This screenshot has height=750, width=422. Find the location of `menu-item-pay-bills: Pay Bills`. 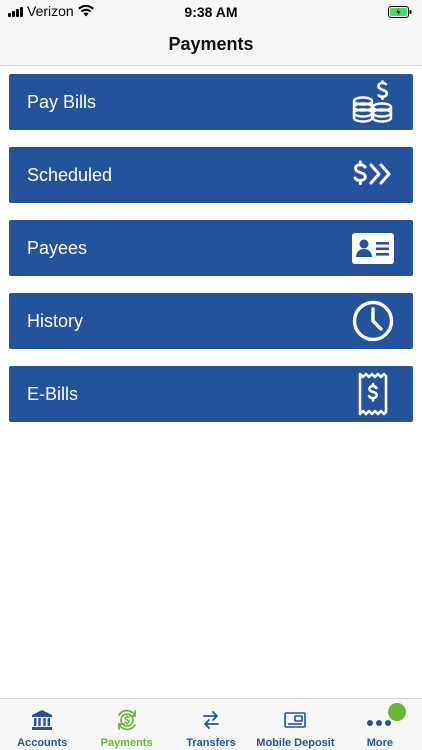

menu-item-pay-bills: Pay Bills is located at coordinates (211, 102).